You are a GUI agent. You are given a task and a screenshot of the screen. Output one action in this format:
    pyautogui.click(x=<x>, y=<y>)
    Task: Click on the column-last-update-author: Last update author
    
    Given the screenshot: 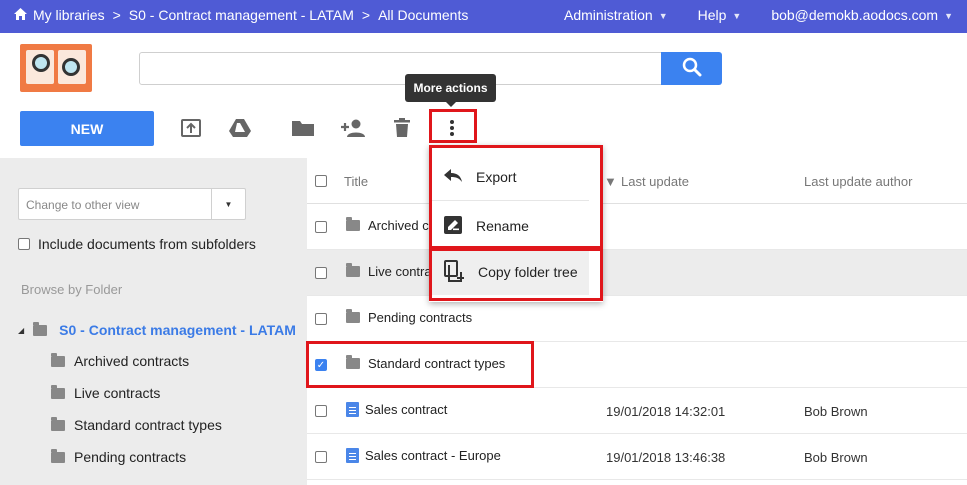 What is the action you would take?
    pyautogui.click(x=858, y=181)
    